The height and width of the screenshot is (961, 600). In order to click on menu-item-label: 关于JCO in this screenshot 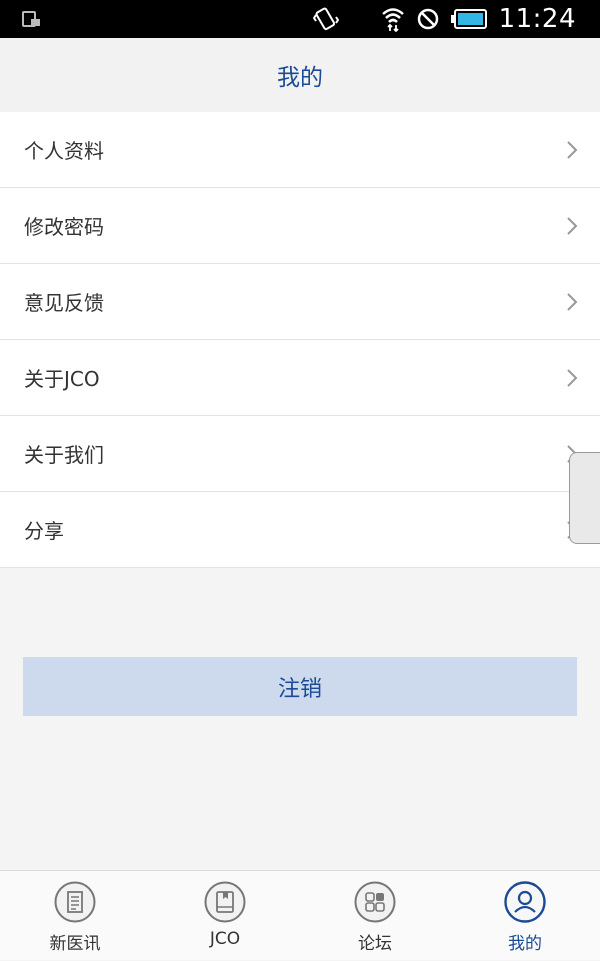, I will do `click(62, 379)`.